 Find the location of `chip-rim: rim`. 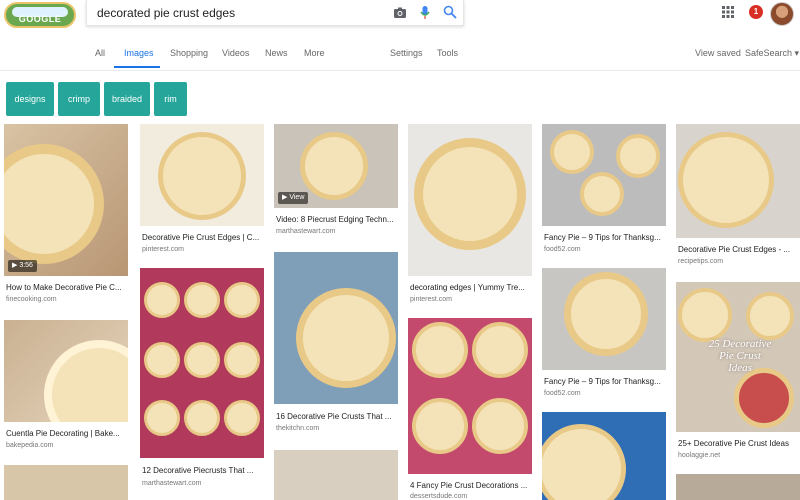

chip-rim: rim is located at coordinates (170, 99).